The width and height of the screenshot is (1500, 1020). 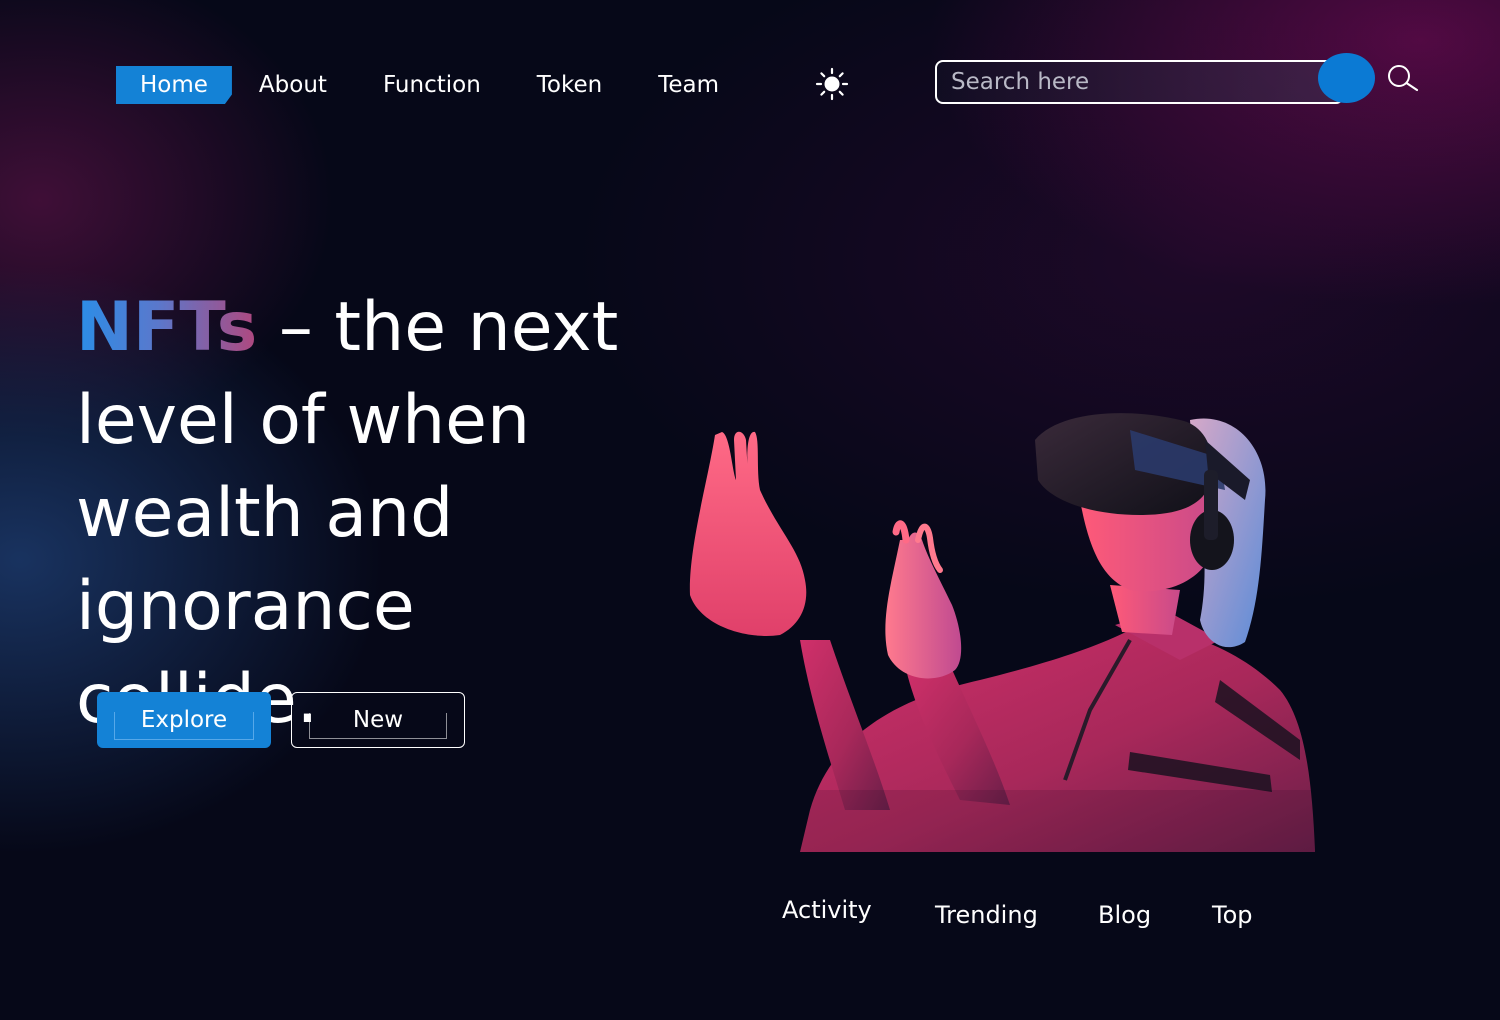 What do you see at coordinates (432, 85) in the screenshot?
I see `nav-item-function: Function` at bounding box center [432, 85].